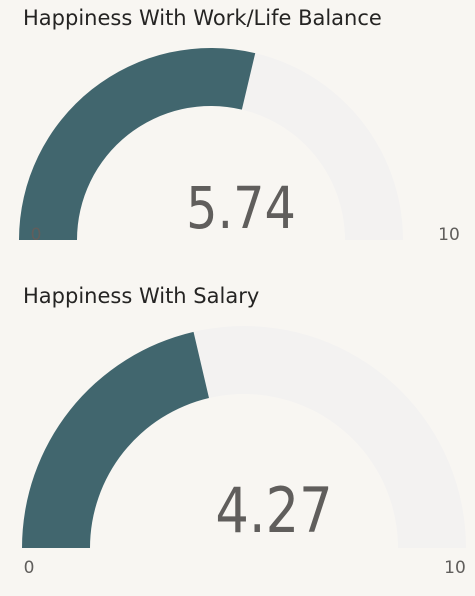  What do you see at coordinates (115, 439) in the screenshot?
I see `gauge-value-arc` at bounding box center [115, 439].